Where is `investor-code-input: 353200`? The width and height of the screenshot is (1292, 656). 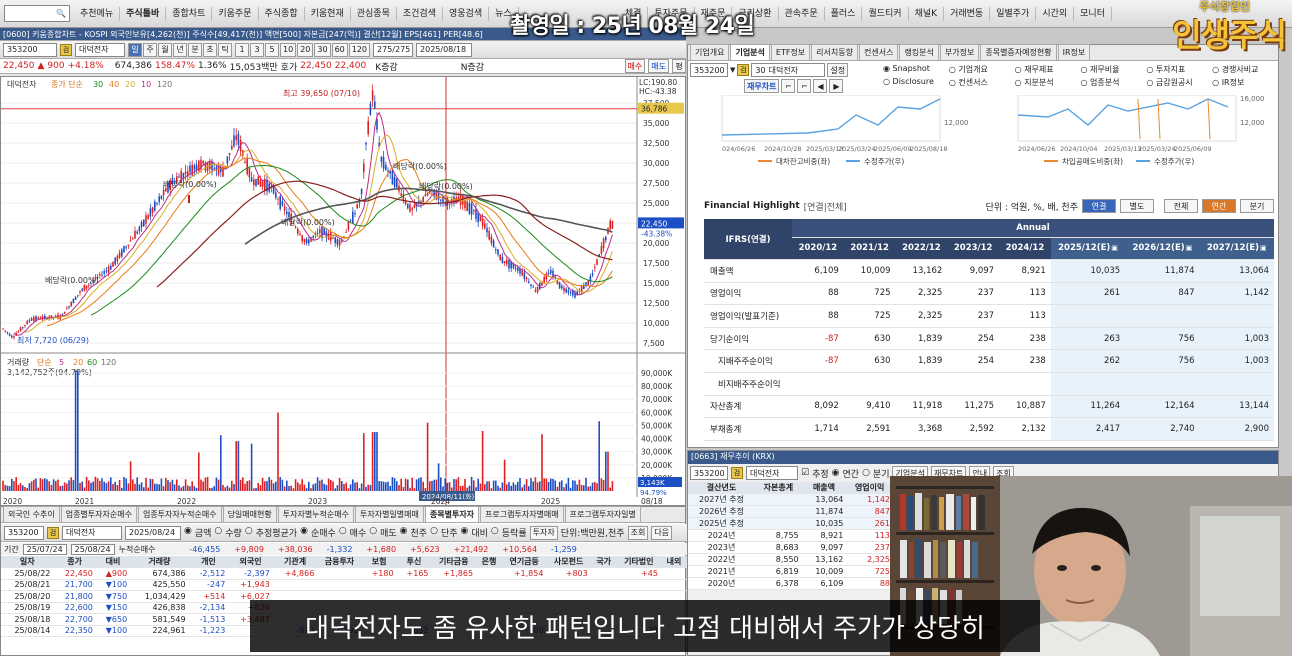
investor-code-input: 353200 is located at coordinates (24, 532).